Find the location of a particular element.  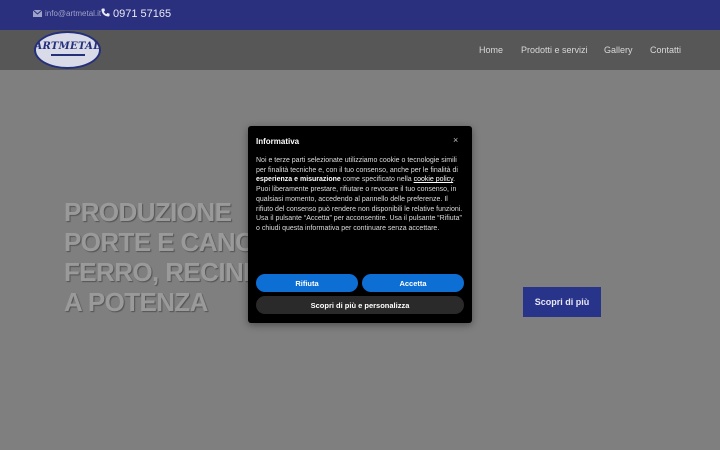

phone-icon is located at coordinates (105, 14).